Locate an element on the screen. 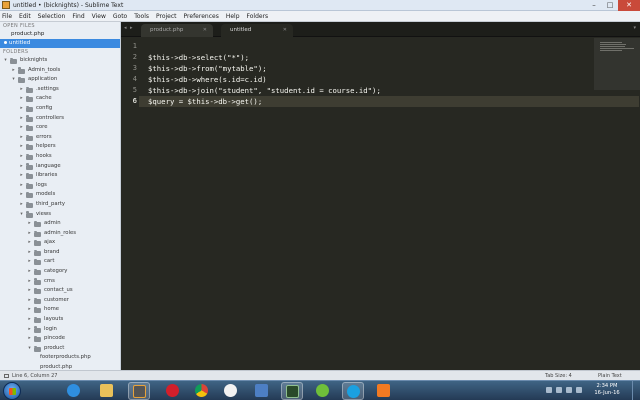 The image size is (640, 400). tree-folder-item: ▸ layouts is located at coordinates (60, 320).